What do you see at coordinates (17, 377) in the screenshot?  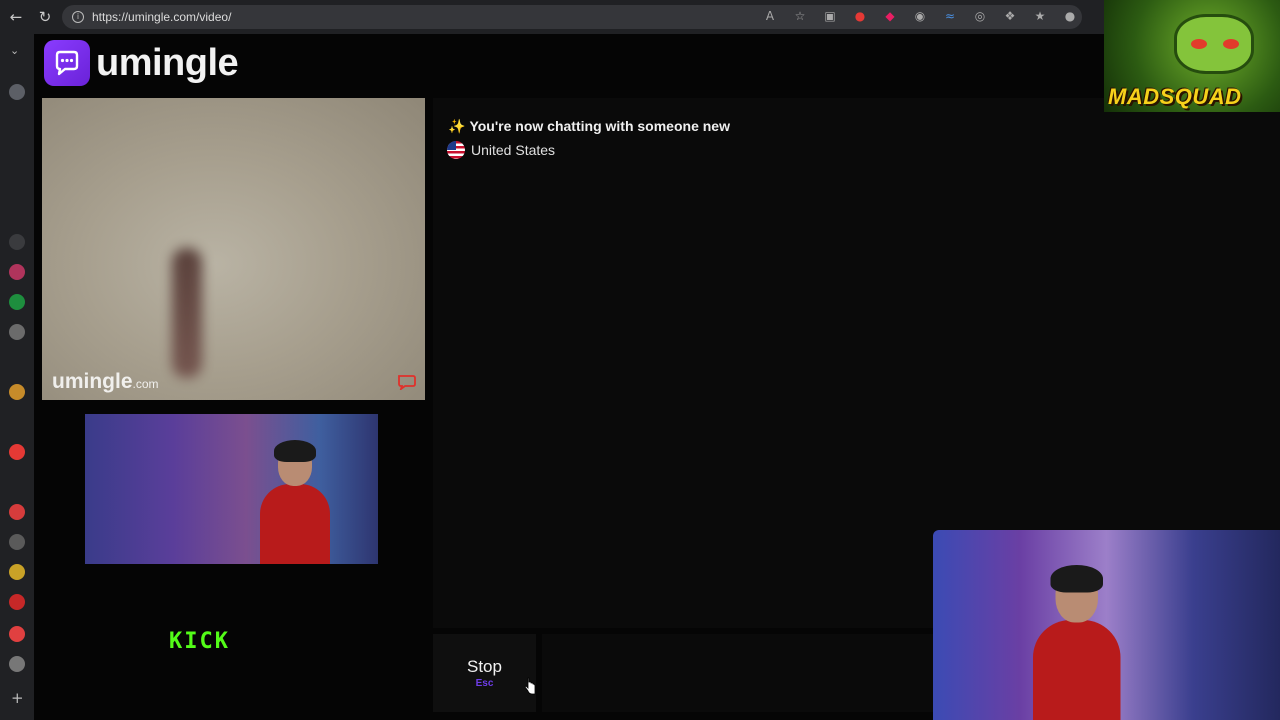 I see `browser-sidebar: ⌄ +` at bounding box center [17, 377].